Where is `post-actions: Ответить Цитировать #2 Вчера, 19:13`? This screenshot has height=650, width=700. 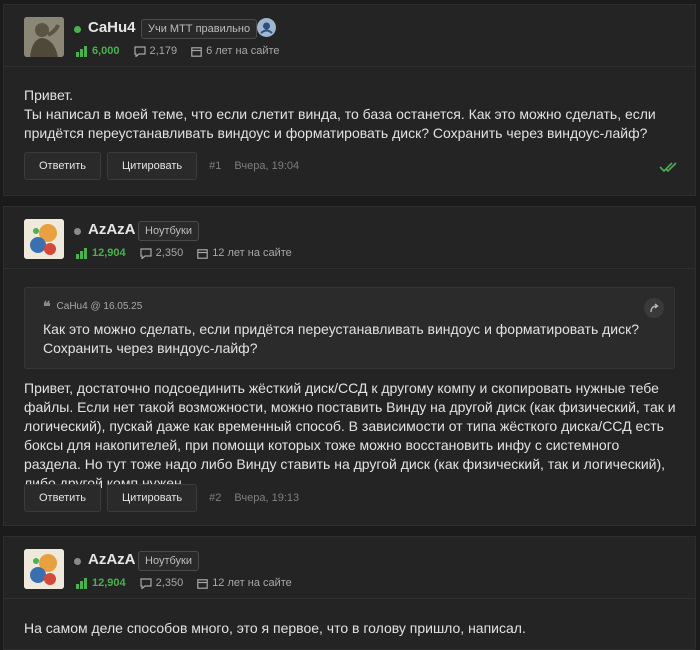 post-actions: Ответить Цитировать #2 Вчера, 19:13 is located at coordinates (161, 498).